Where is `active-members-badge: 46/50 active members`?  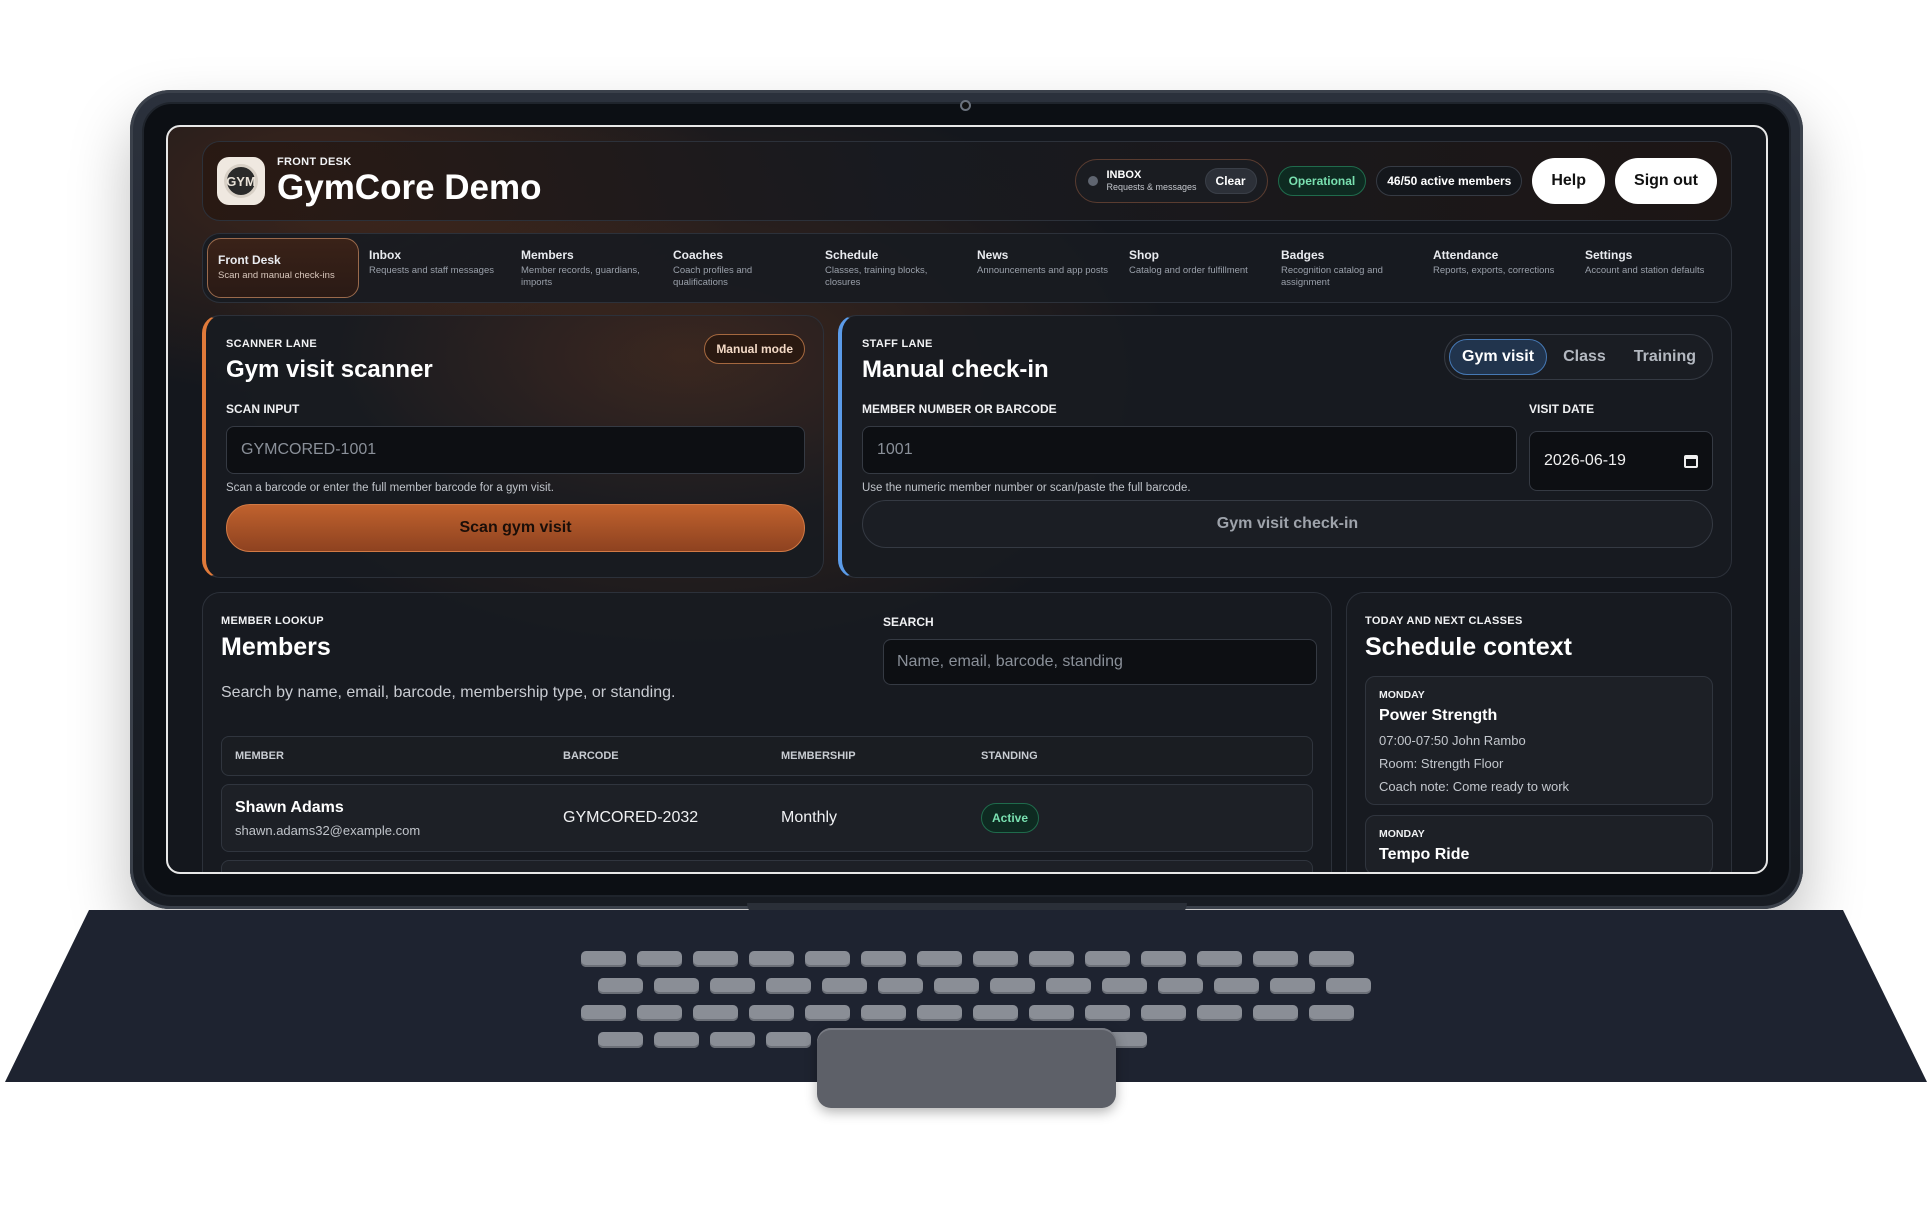
active-members-badge: 46/50 active members is located at coordinates (1449, 181).